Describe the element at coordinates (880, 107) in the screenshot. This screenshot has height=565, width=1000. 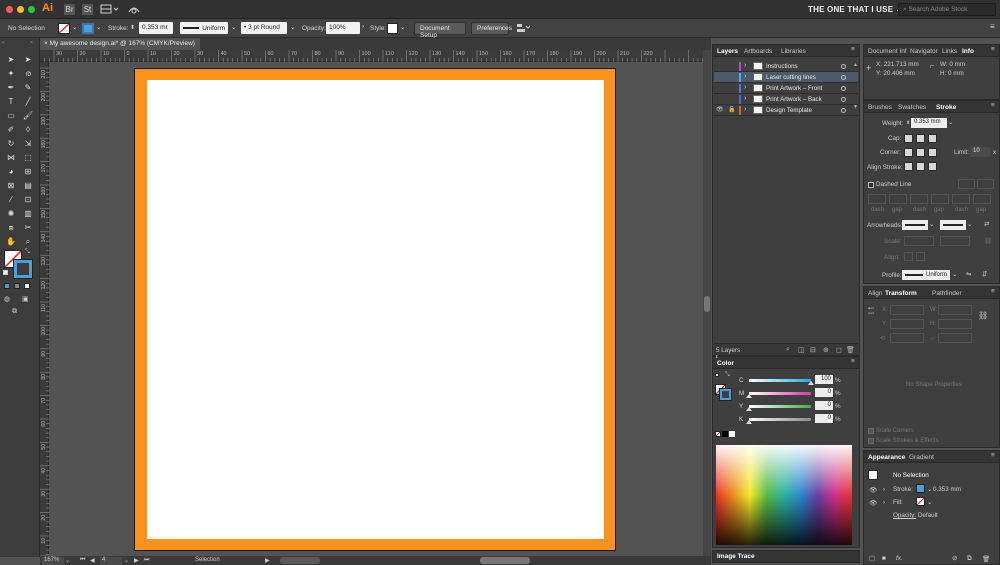
I see `tab-brushes: Brushes` at that location.